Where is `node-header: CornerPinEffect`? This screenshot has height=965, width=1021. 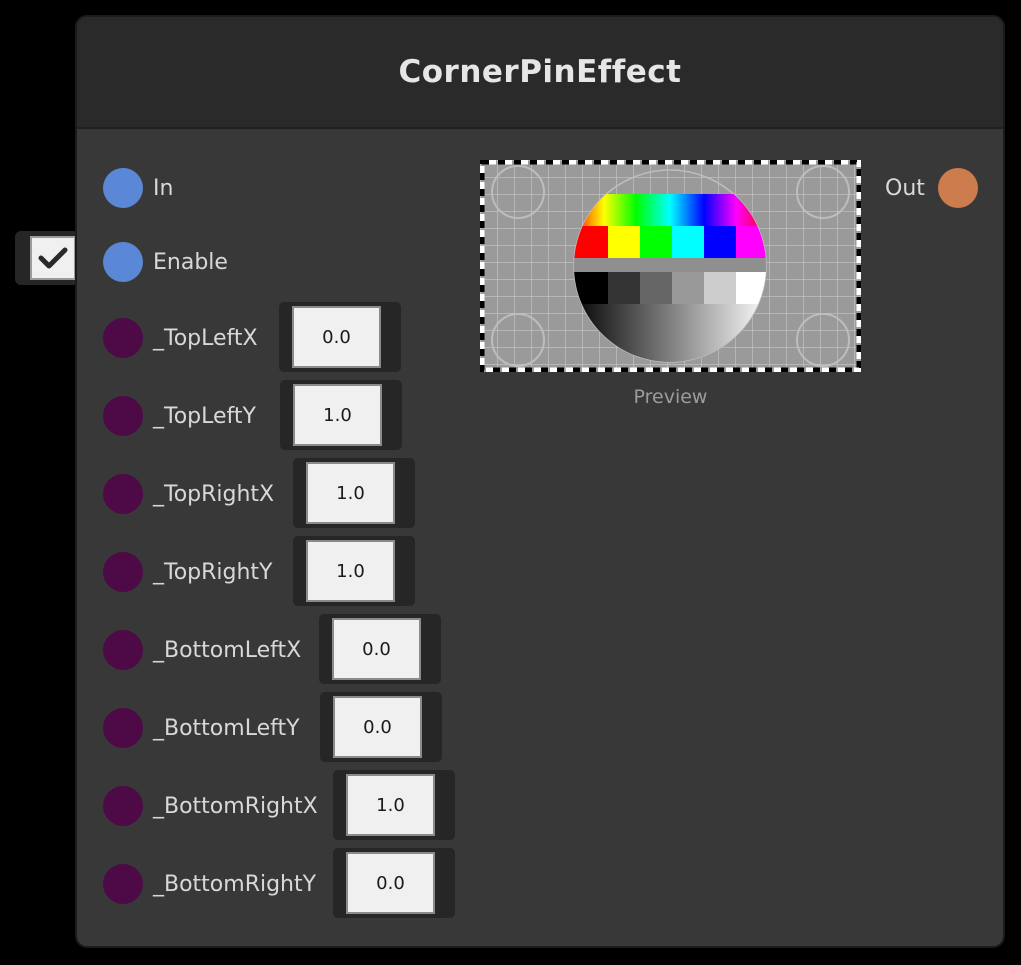
node-header: CornerPinEffect is located at coordinates (540, 73).